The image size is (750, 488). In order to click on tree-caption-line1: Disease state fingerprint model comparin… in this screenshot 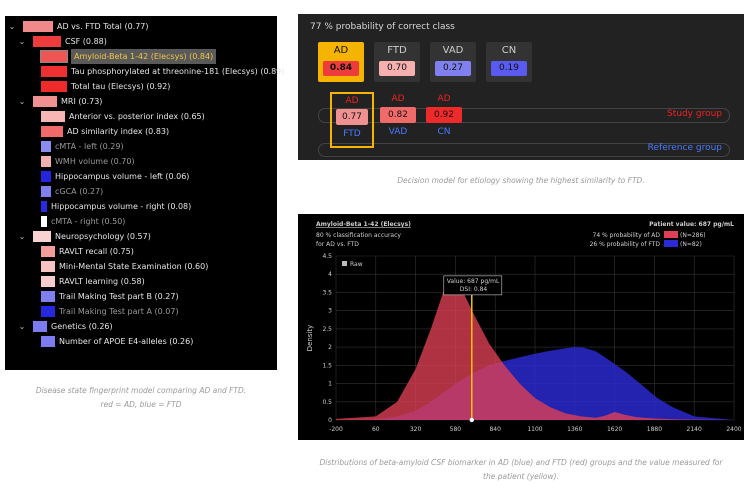, I will do `click(141, 390)`.